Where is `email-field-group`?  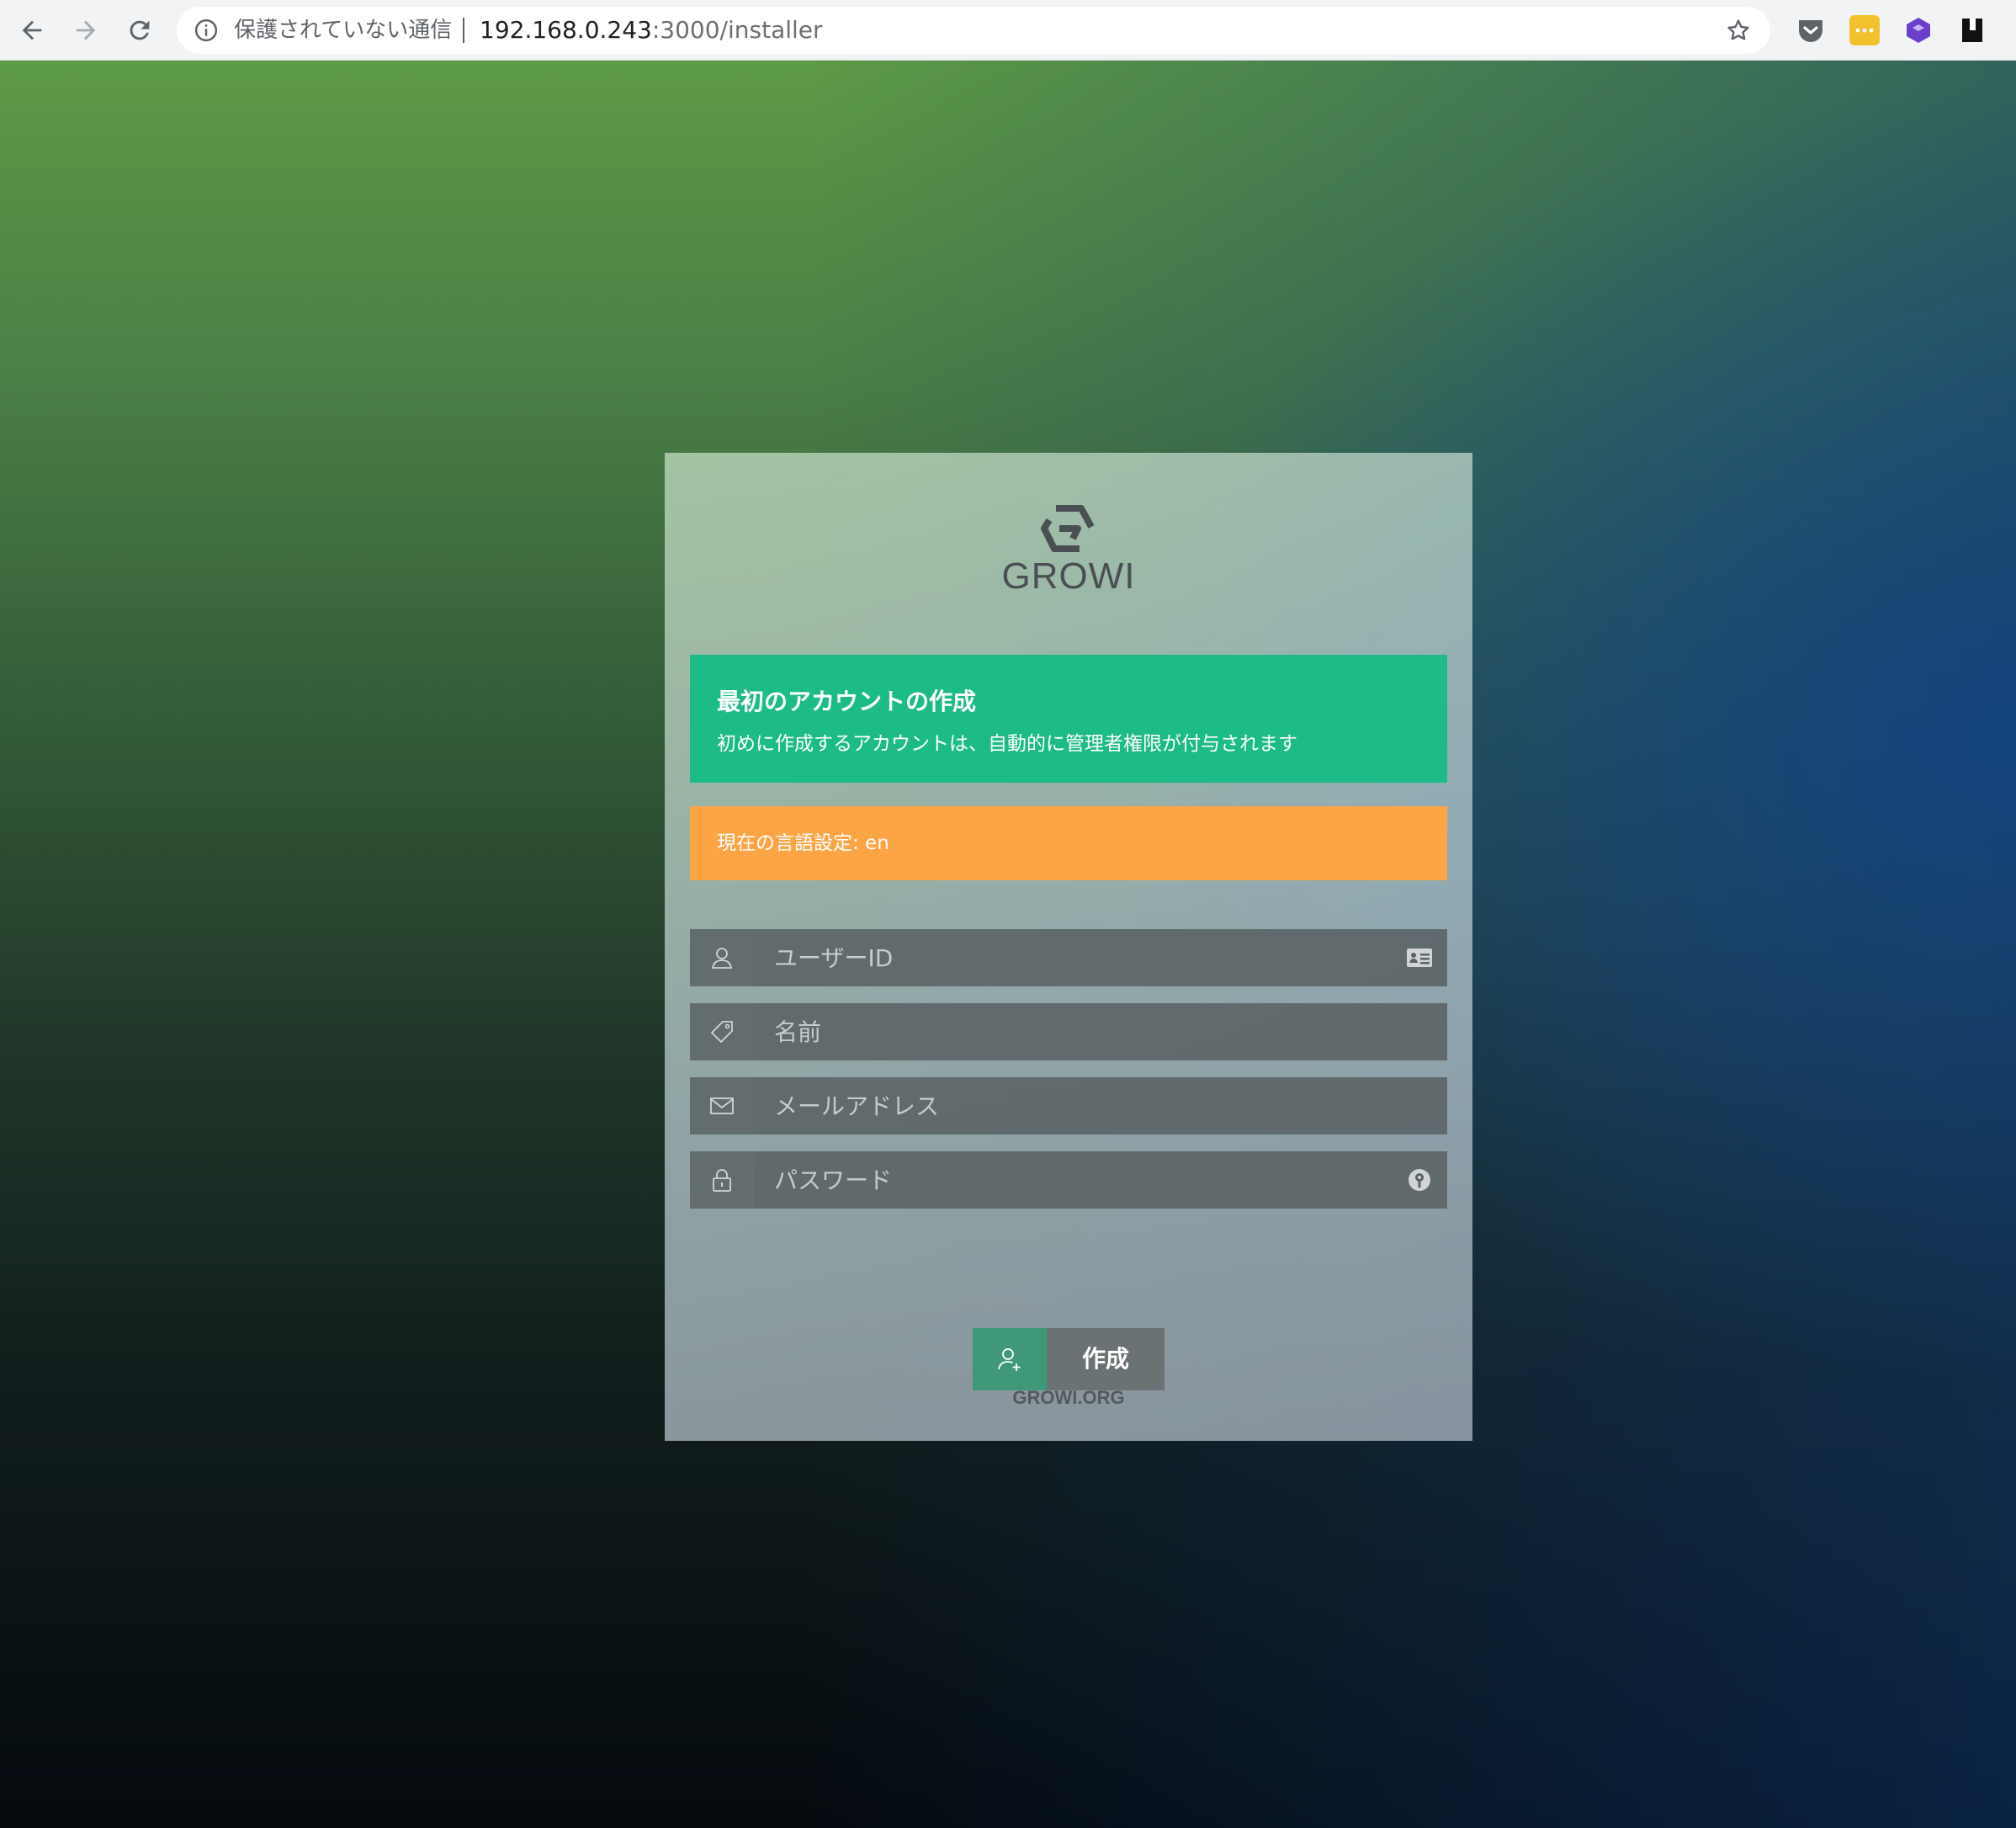 email-field-group is located at coordinates (1068, 1106).